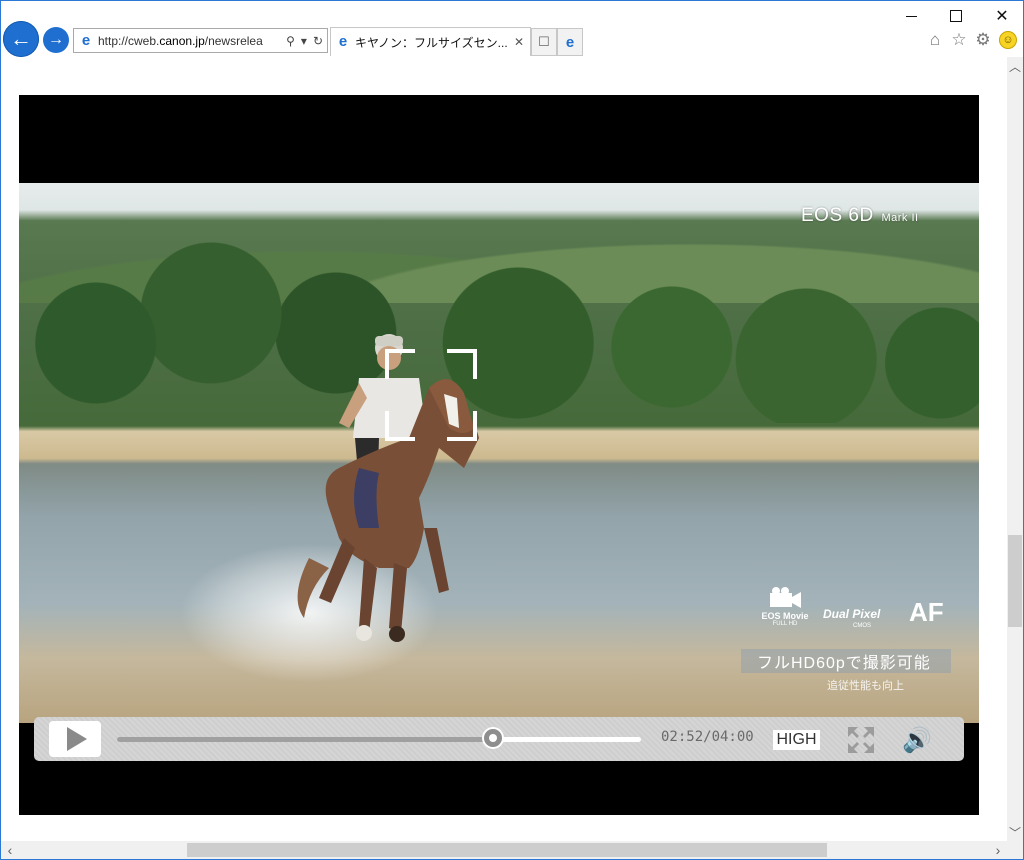 The image size is (1024, 860). I want to click on play-icon, so click(77, 739).